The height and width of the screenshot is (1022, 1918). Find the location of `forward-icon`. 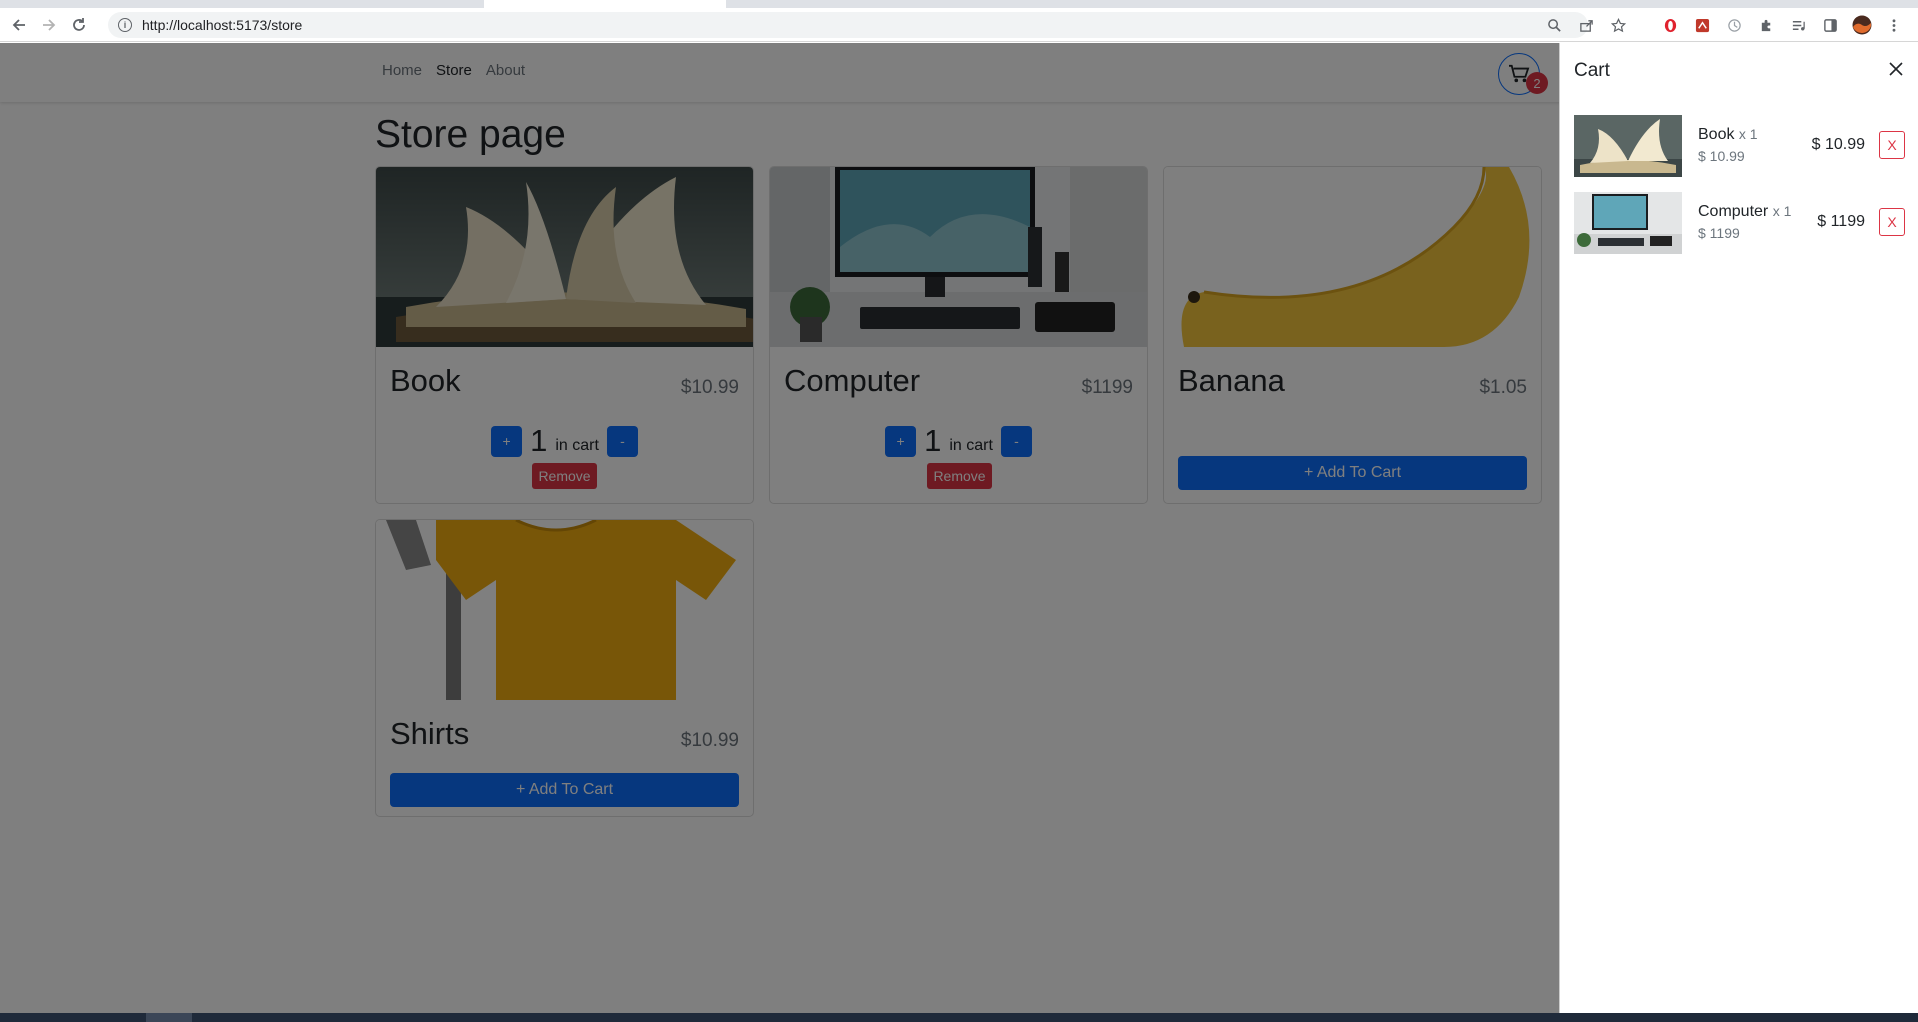

forward-icon is located at coordinates (49, 25).